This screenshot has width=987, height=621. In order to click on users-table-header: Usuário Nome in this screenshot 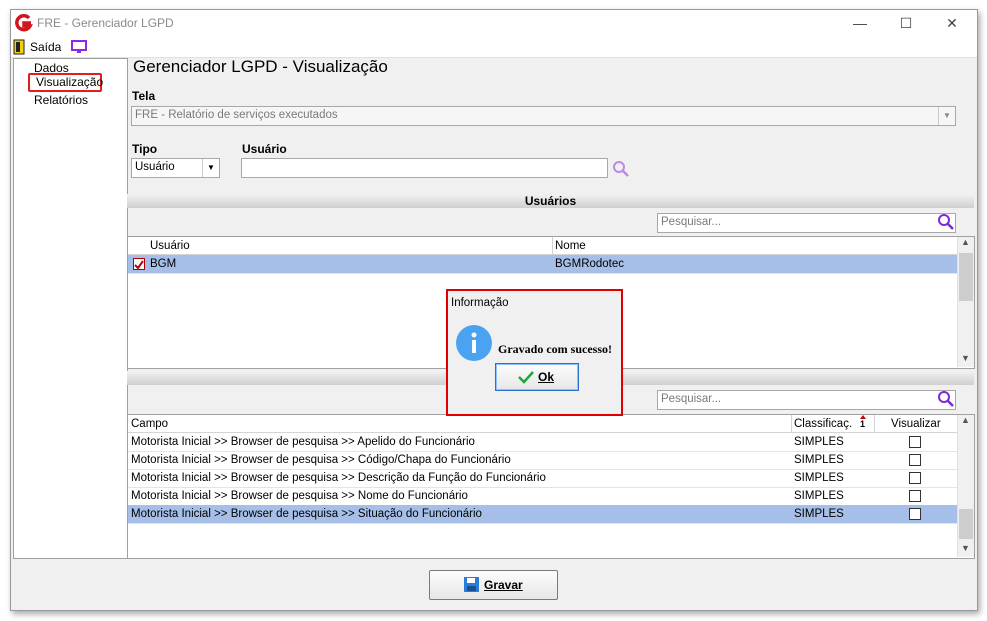, I will do `click(542, 246)`.